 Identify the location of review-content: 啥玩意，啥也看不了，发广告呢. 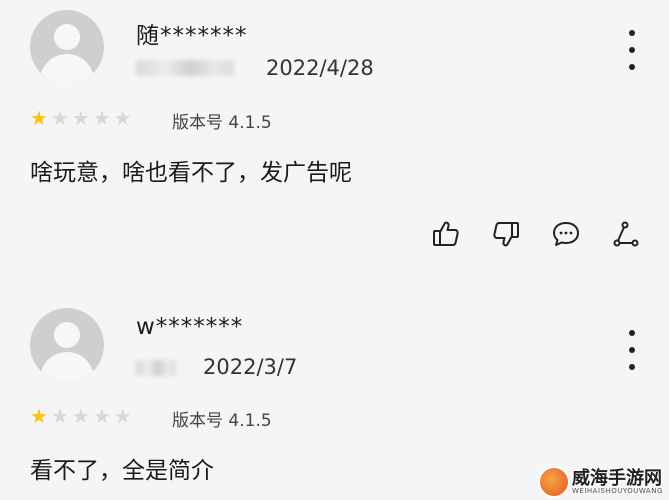
(191, 173).